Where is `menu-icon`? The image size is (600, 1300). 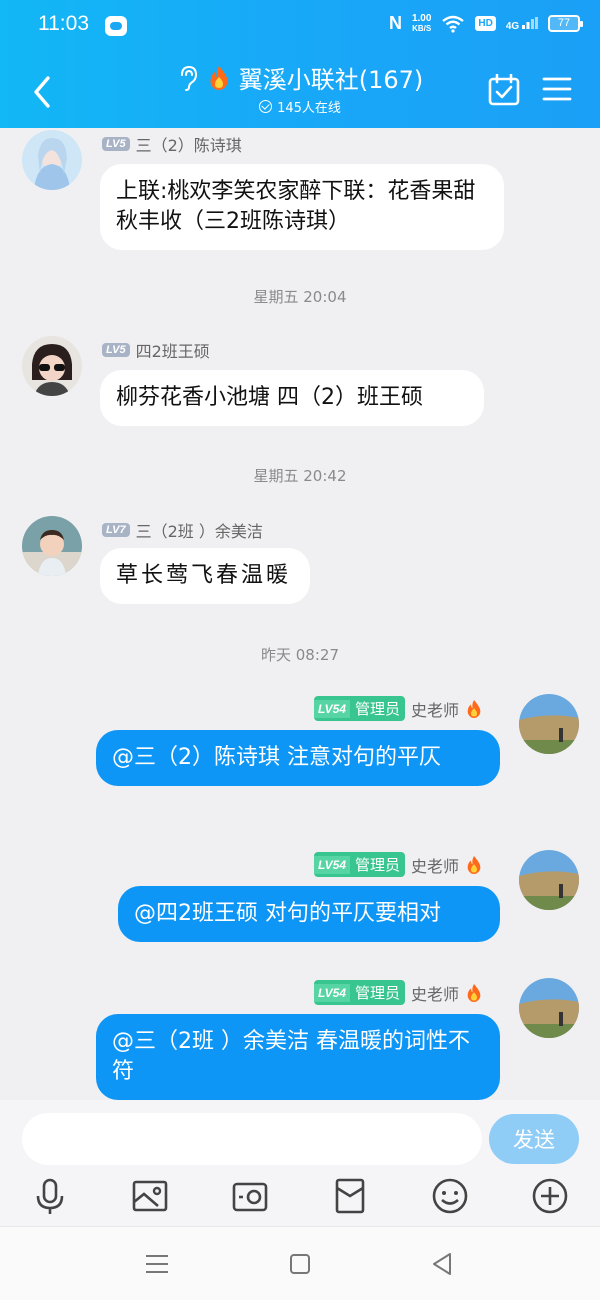 menu-icon is located at coordinates (557, 89).